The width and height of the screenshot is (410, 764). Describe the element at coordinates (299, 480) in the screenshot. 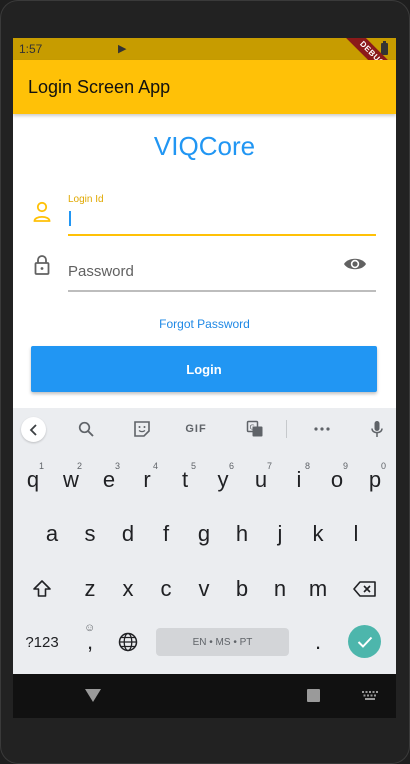

I see `key-i: i8` at that location.